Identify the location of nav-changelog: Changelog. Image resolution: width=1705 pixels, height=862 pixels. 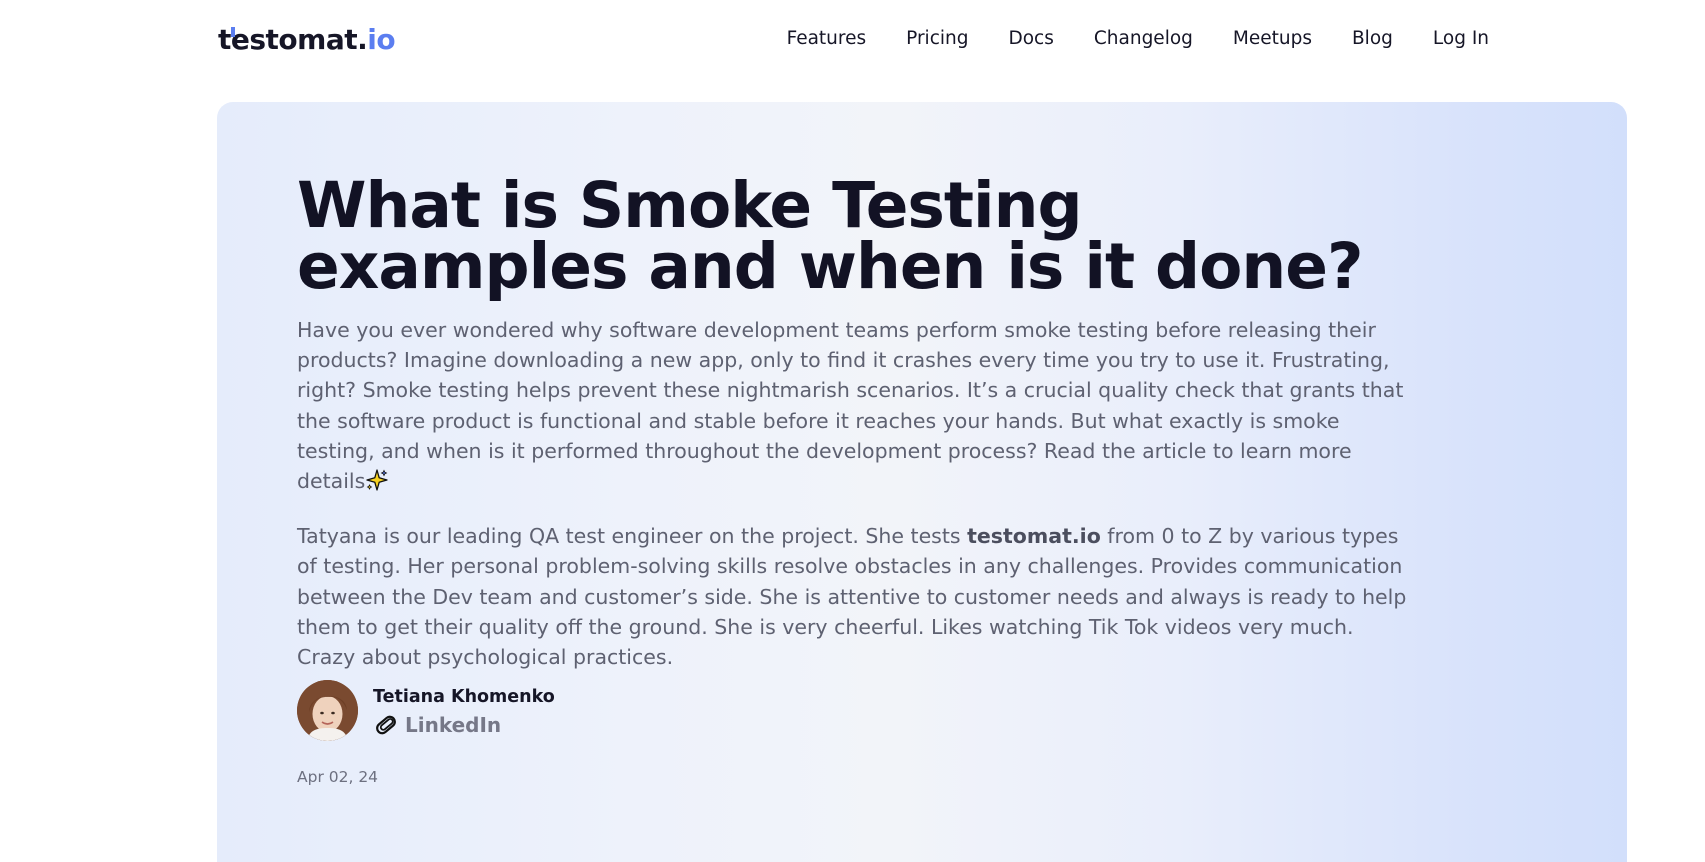
(1143, 39).